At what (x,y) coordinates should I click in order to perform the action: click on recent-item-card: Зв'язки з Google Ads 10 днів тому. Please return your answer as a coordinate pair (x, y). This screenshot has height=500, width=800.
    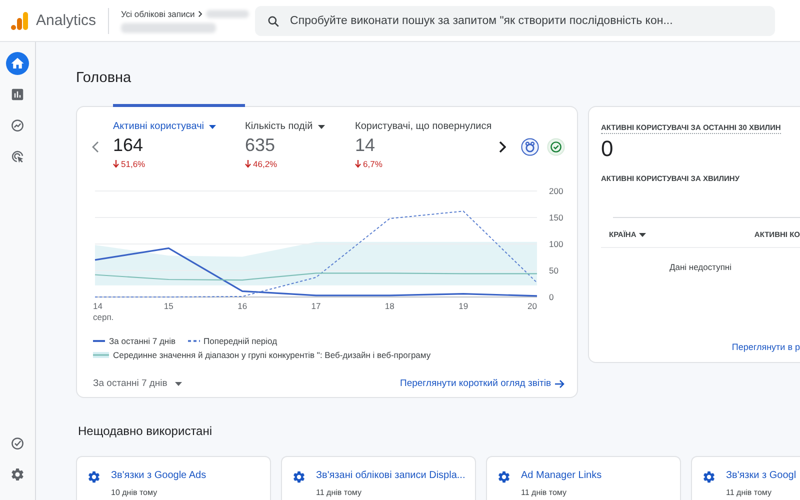
    Looking at the image, I should click on (173, 478).